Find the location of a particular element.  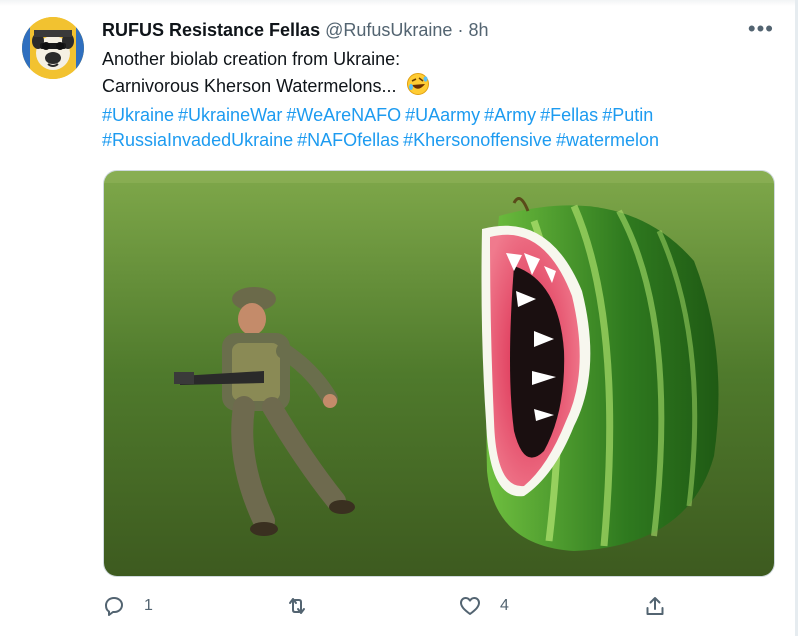

hashtag-link: #Fellas is located at coordinates (569, 115).